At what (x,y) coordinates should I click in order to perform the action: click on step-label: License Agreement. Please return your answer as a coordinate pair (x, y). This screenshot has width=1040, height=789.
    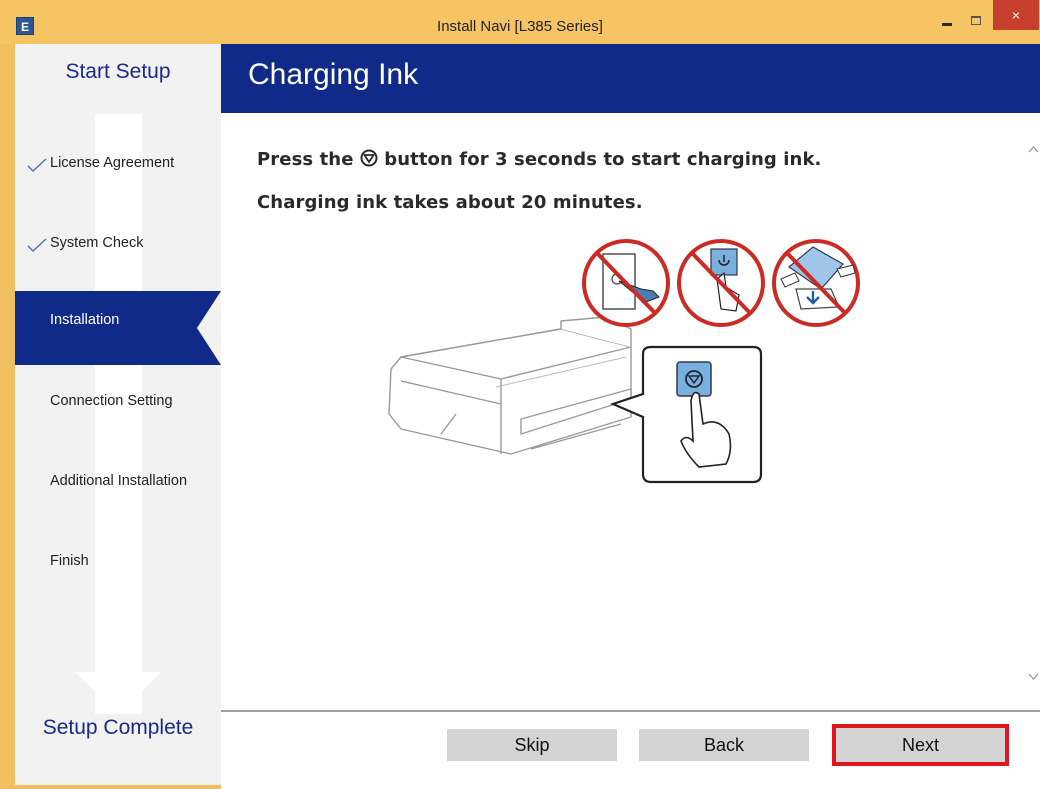
    Looking at the image, I should click on (112, 163).